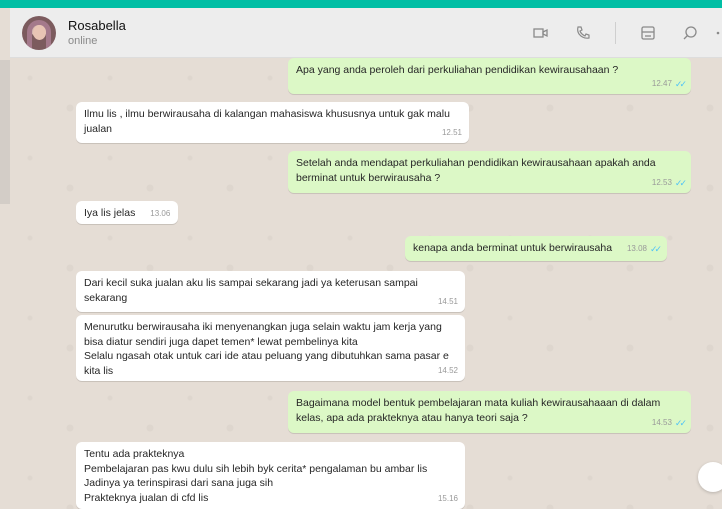 The width and height of the screenshot is (722, 509). Describe the element at coordinates (648, 33) in the screenshot. I see `catalog-icon` at that location.